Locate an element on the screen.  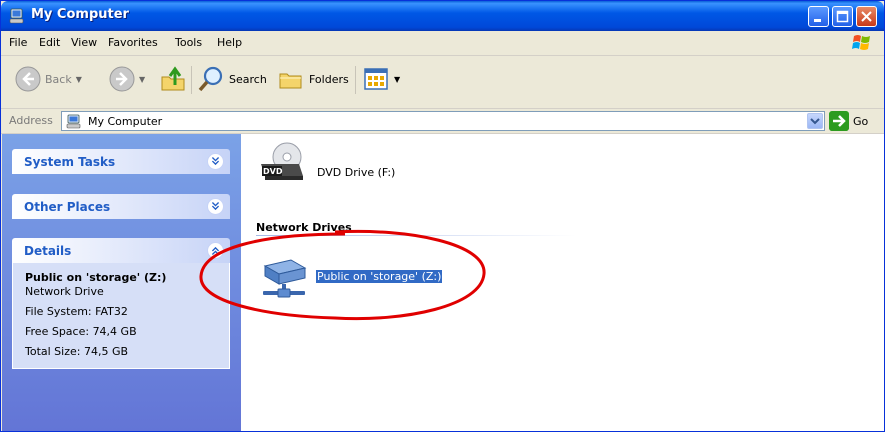
address-input: My Computer is located at coordinates (443, 121).